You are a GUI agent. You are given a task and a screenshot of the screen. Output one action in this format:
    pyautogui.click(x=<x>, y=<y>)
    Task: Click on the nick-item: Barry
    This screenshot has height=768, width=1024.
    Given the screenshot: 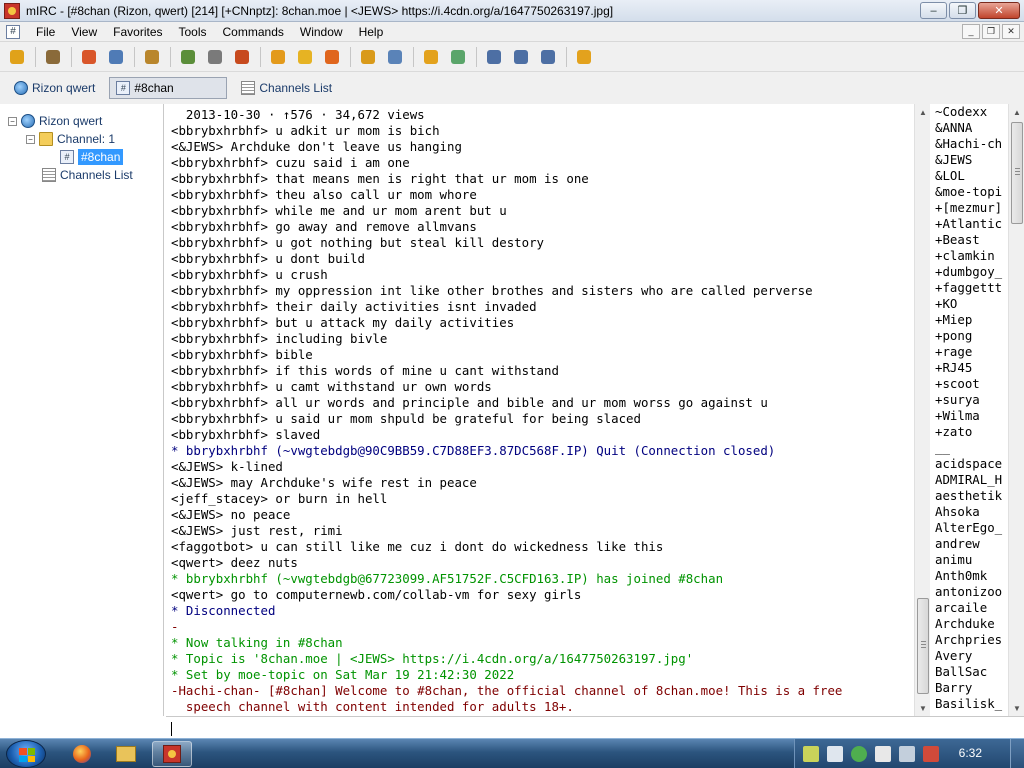 What is the action you would take?
    pyautogui.click(x=970, y=688)
    